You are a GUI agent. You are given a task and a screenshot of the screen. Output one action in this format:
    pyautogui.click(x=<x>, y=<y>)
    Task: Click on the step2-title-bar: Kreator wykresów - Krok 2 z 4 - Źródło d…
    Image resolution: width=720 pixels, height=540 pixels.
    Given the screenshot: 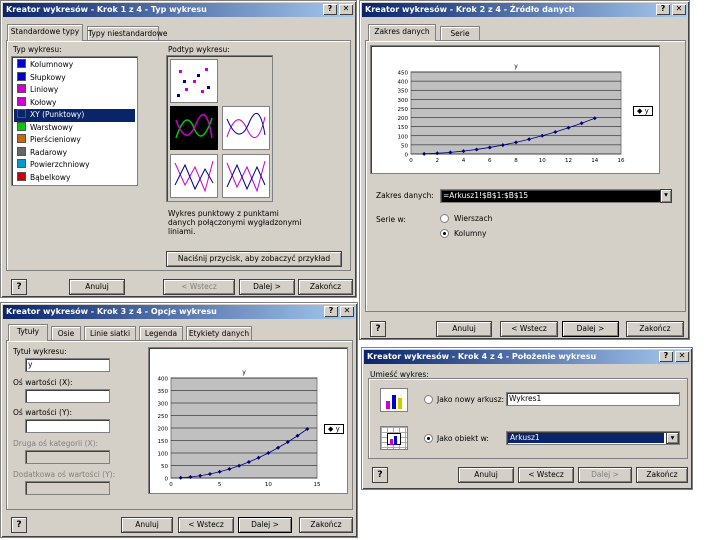 What is the action you would take?
    pyautogui.click(x=524, y=10)
    